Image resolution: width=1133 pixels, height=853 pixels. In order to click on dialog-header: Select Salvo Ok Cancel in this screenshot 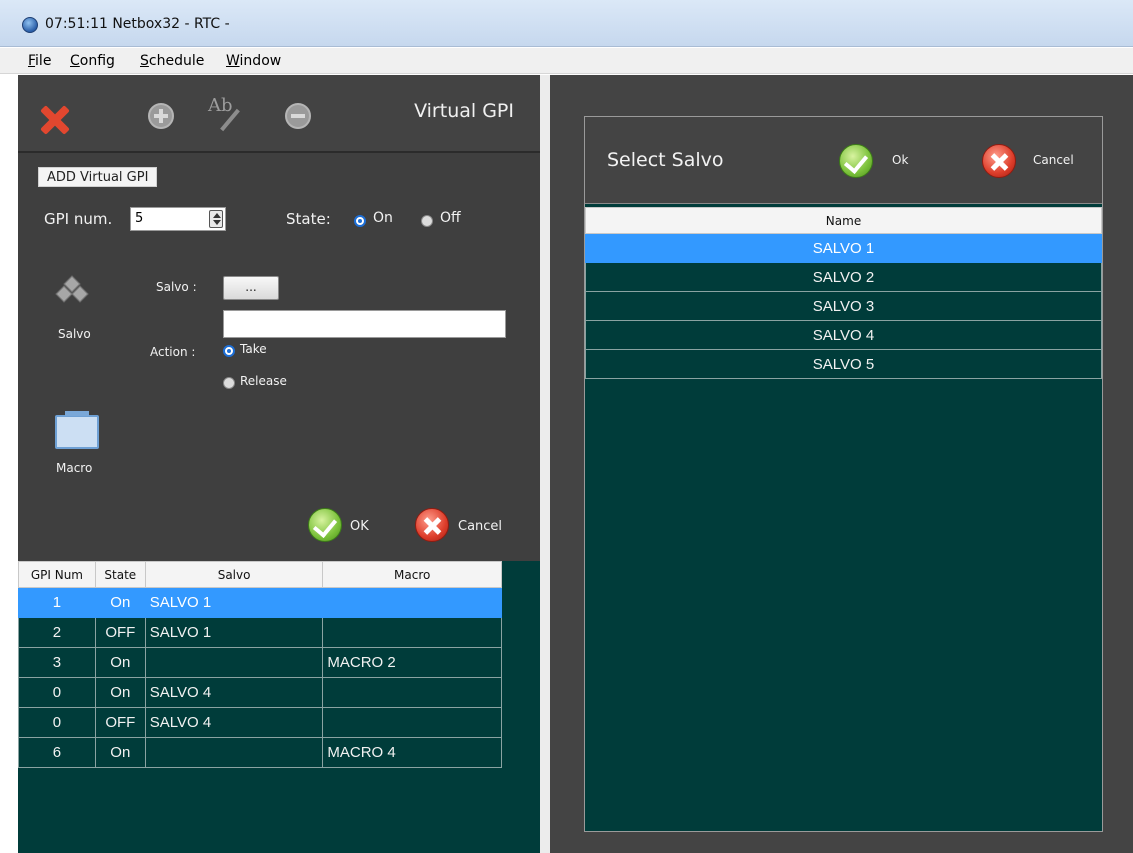, I will do `click(843, 160)`.